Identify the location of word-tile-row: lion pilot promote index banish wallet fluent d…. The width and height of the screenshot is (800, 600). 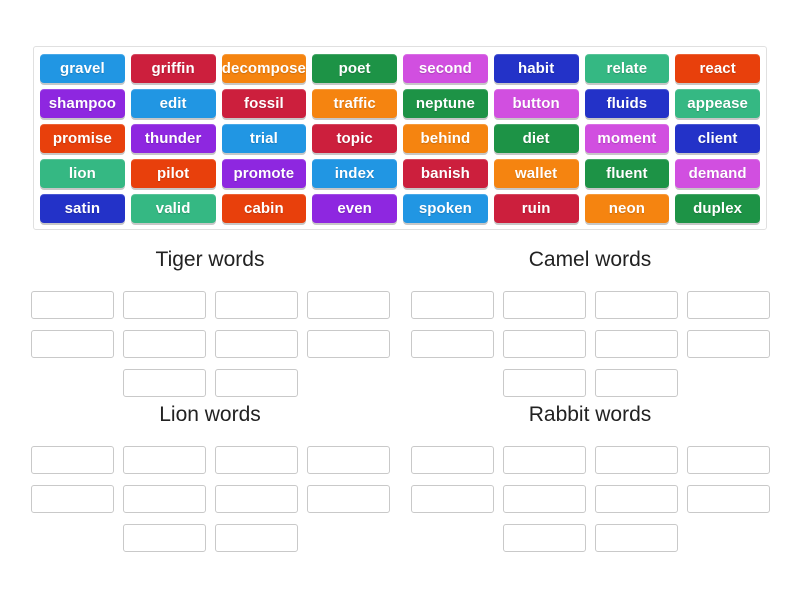
(400, 173).